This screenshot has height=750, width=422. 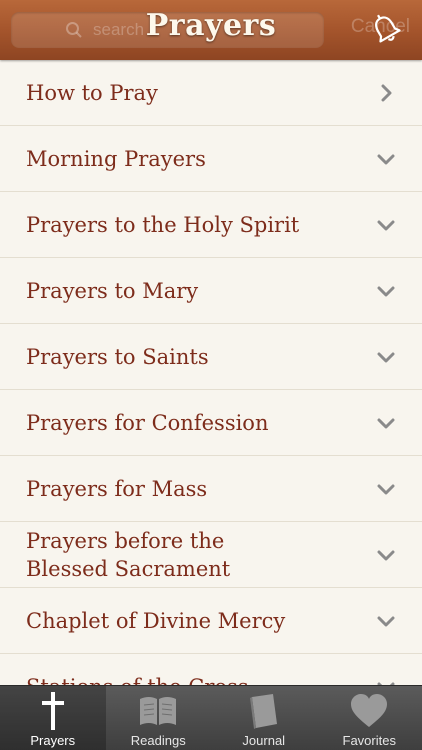 I want to click on list-item-confession: Prayers for Confession, so click(x=211, y=423).